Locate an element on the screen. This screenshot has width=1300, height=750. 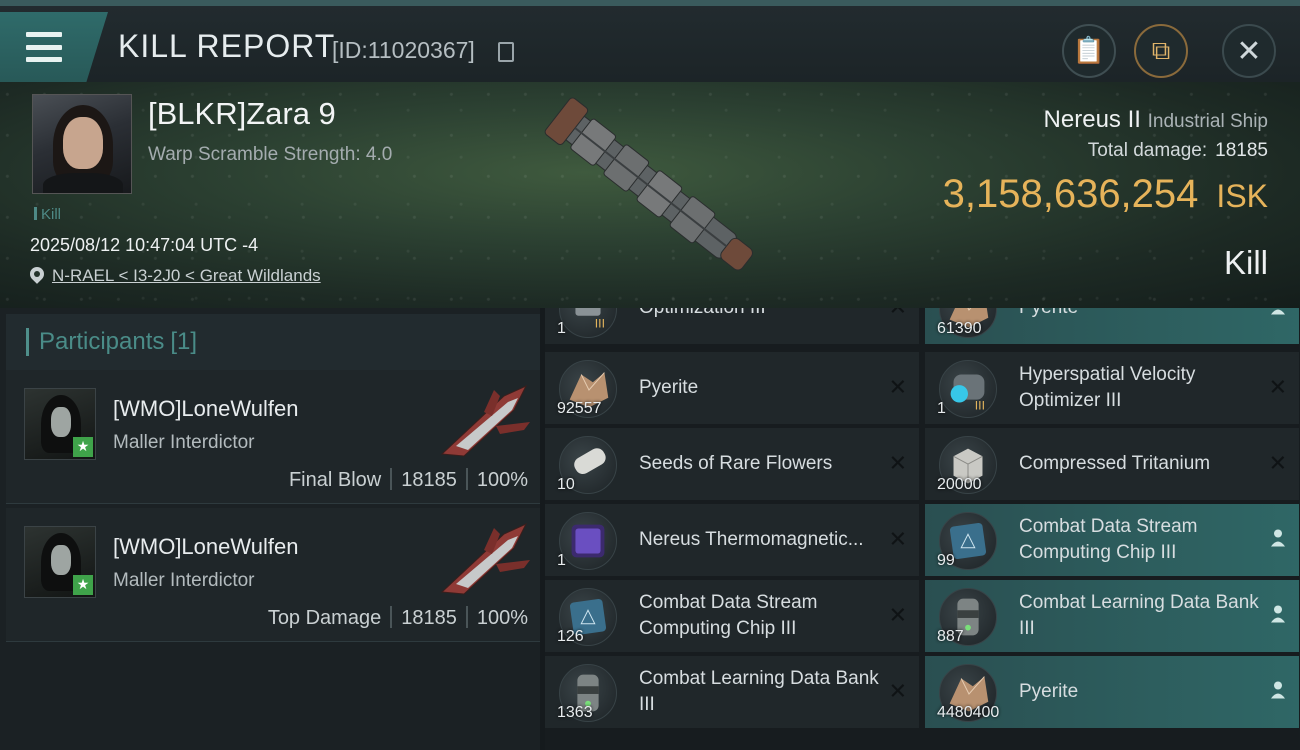
participant-role: Top Damage is located at coordinates (324, 618).